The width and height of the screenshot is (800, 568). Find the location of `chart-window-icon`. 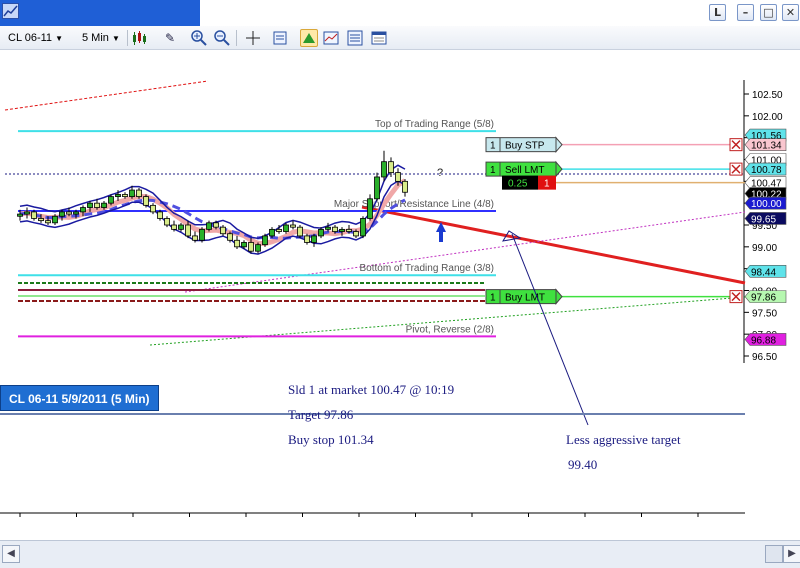

chart-window-icon is located at coordinates (10, 11).